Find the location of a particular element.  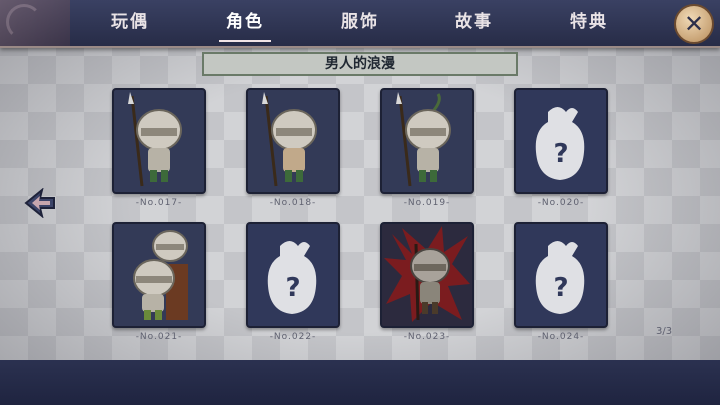

bottom-bar is located at coordinates (360, 382).